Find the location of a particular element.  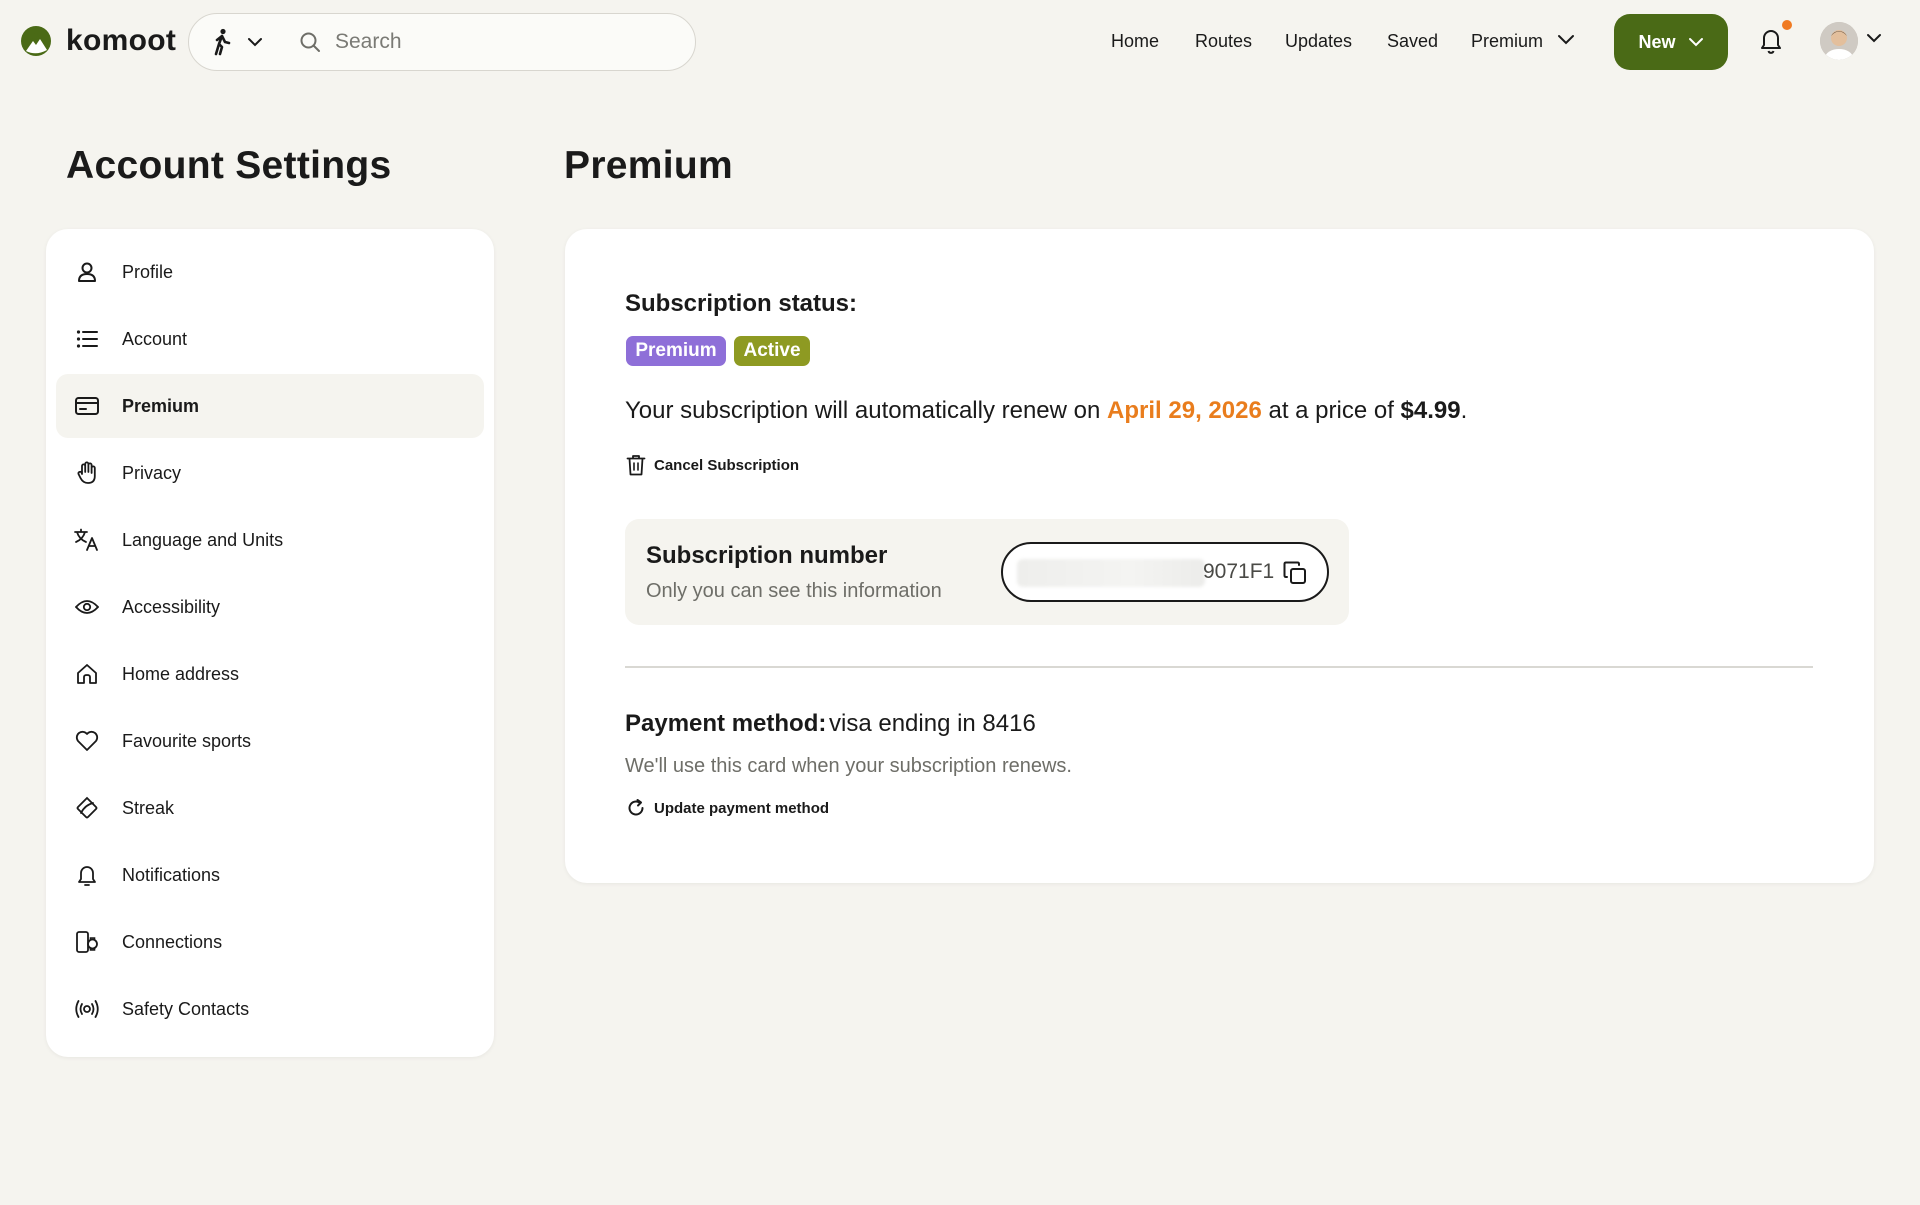

sidebar-item-label: Safety Contacts is located at coordinates (186, 1008).